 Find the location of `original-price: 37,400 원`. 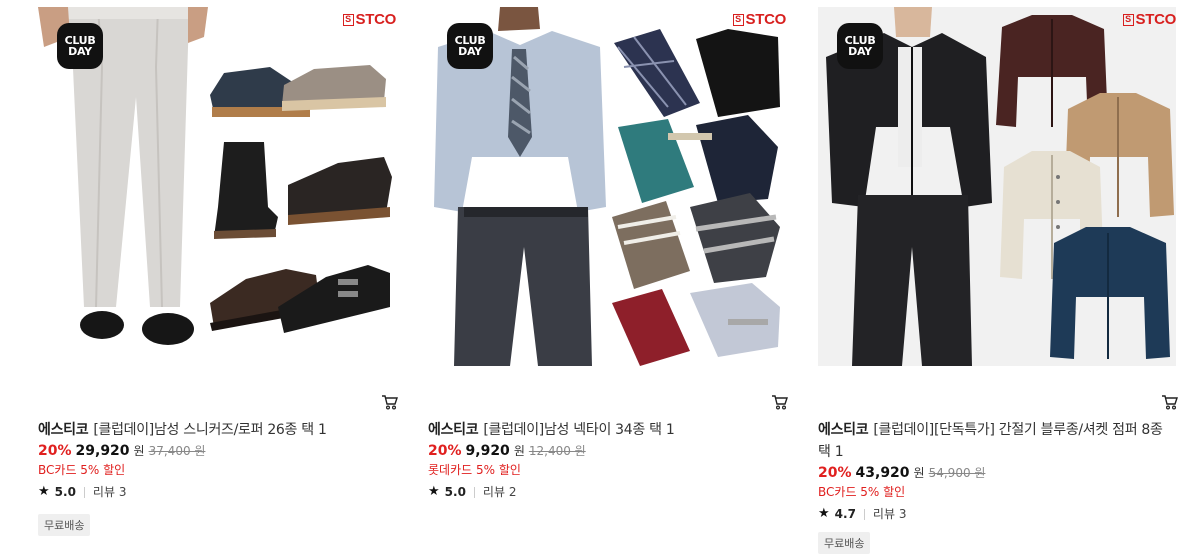

original-price: 37,400 원 is located at coordinates (177, 451).